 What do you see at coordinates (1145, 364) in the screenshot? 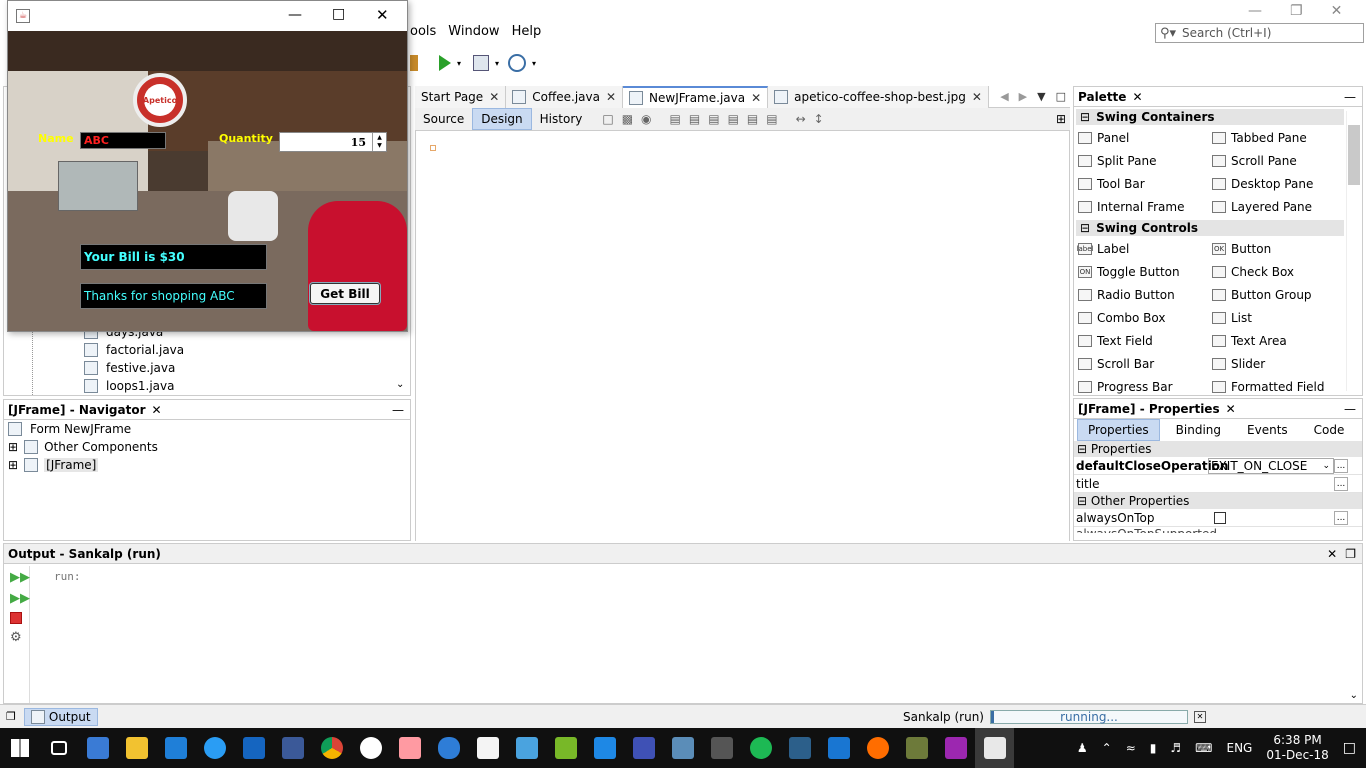
I see `palette-item-scroll-bar: Scroll Bar` at bounding box center [1145, 364].